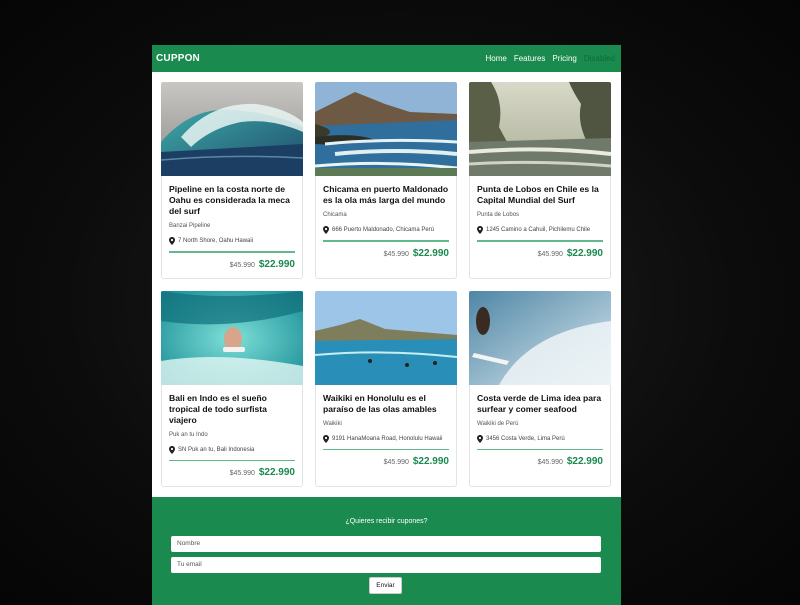  What do you see at coordinates (386, 544) in the screenshot?
I see `name-input: Nombre` at bounding box center [386, 544].